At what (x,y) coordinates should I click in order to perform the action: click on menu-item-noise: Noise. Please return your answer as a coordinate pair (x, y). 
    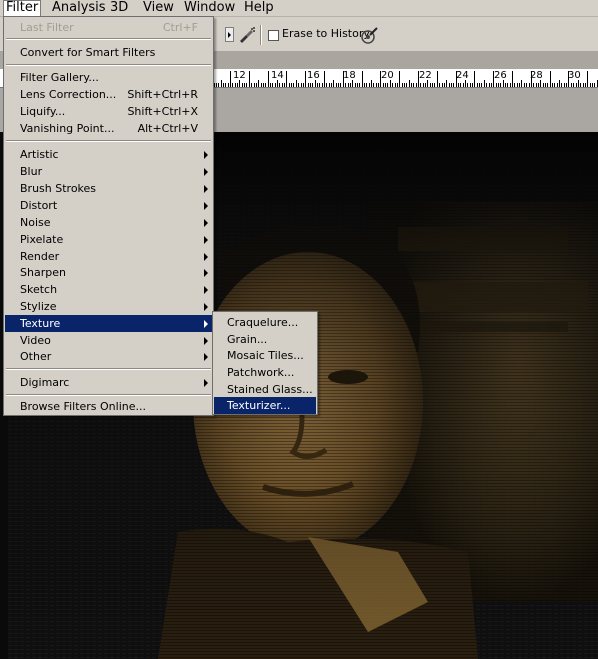
    Looking at the image, I should click on (108, 222).